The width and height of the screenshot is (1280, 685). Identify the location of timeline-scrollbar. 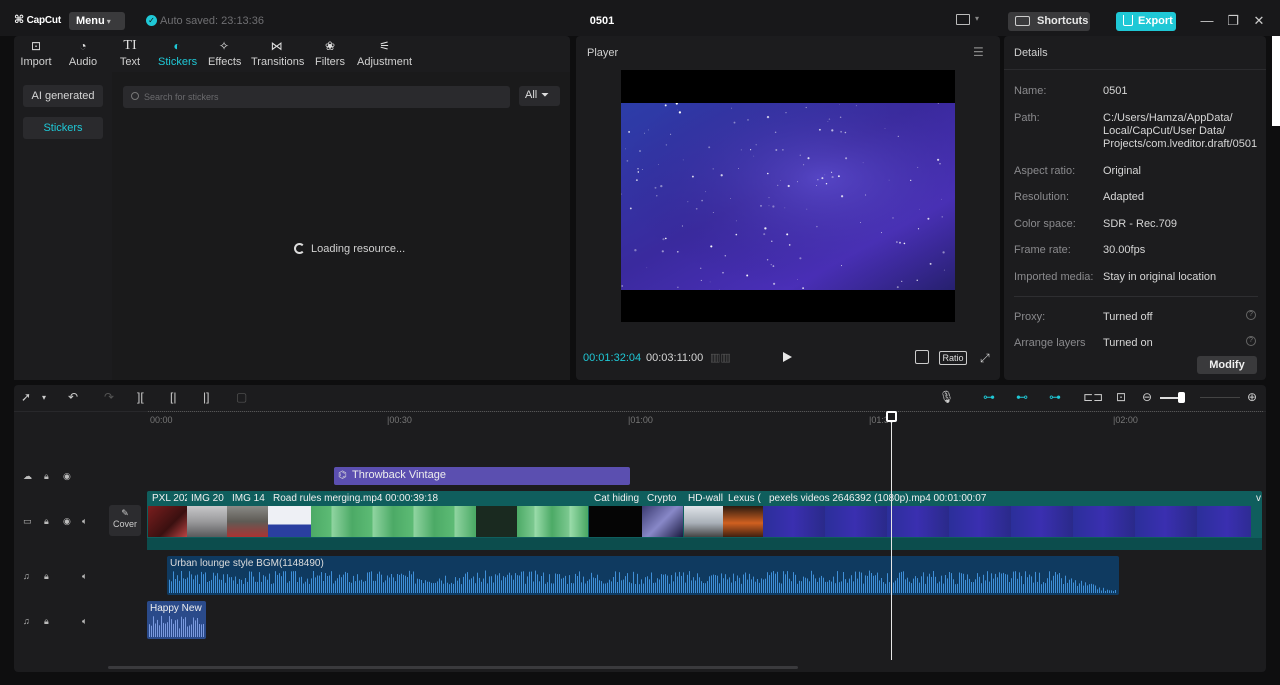
(453, 667).